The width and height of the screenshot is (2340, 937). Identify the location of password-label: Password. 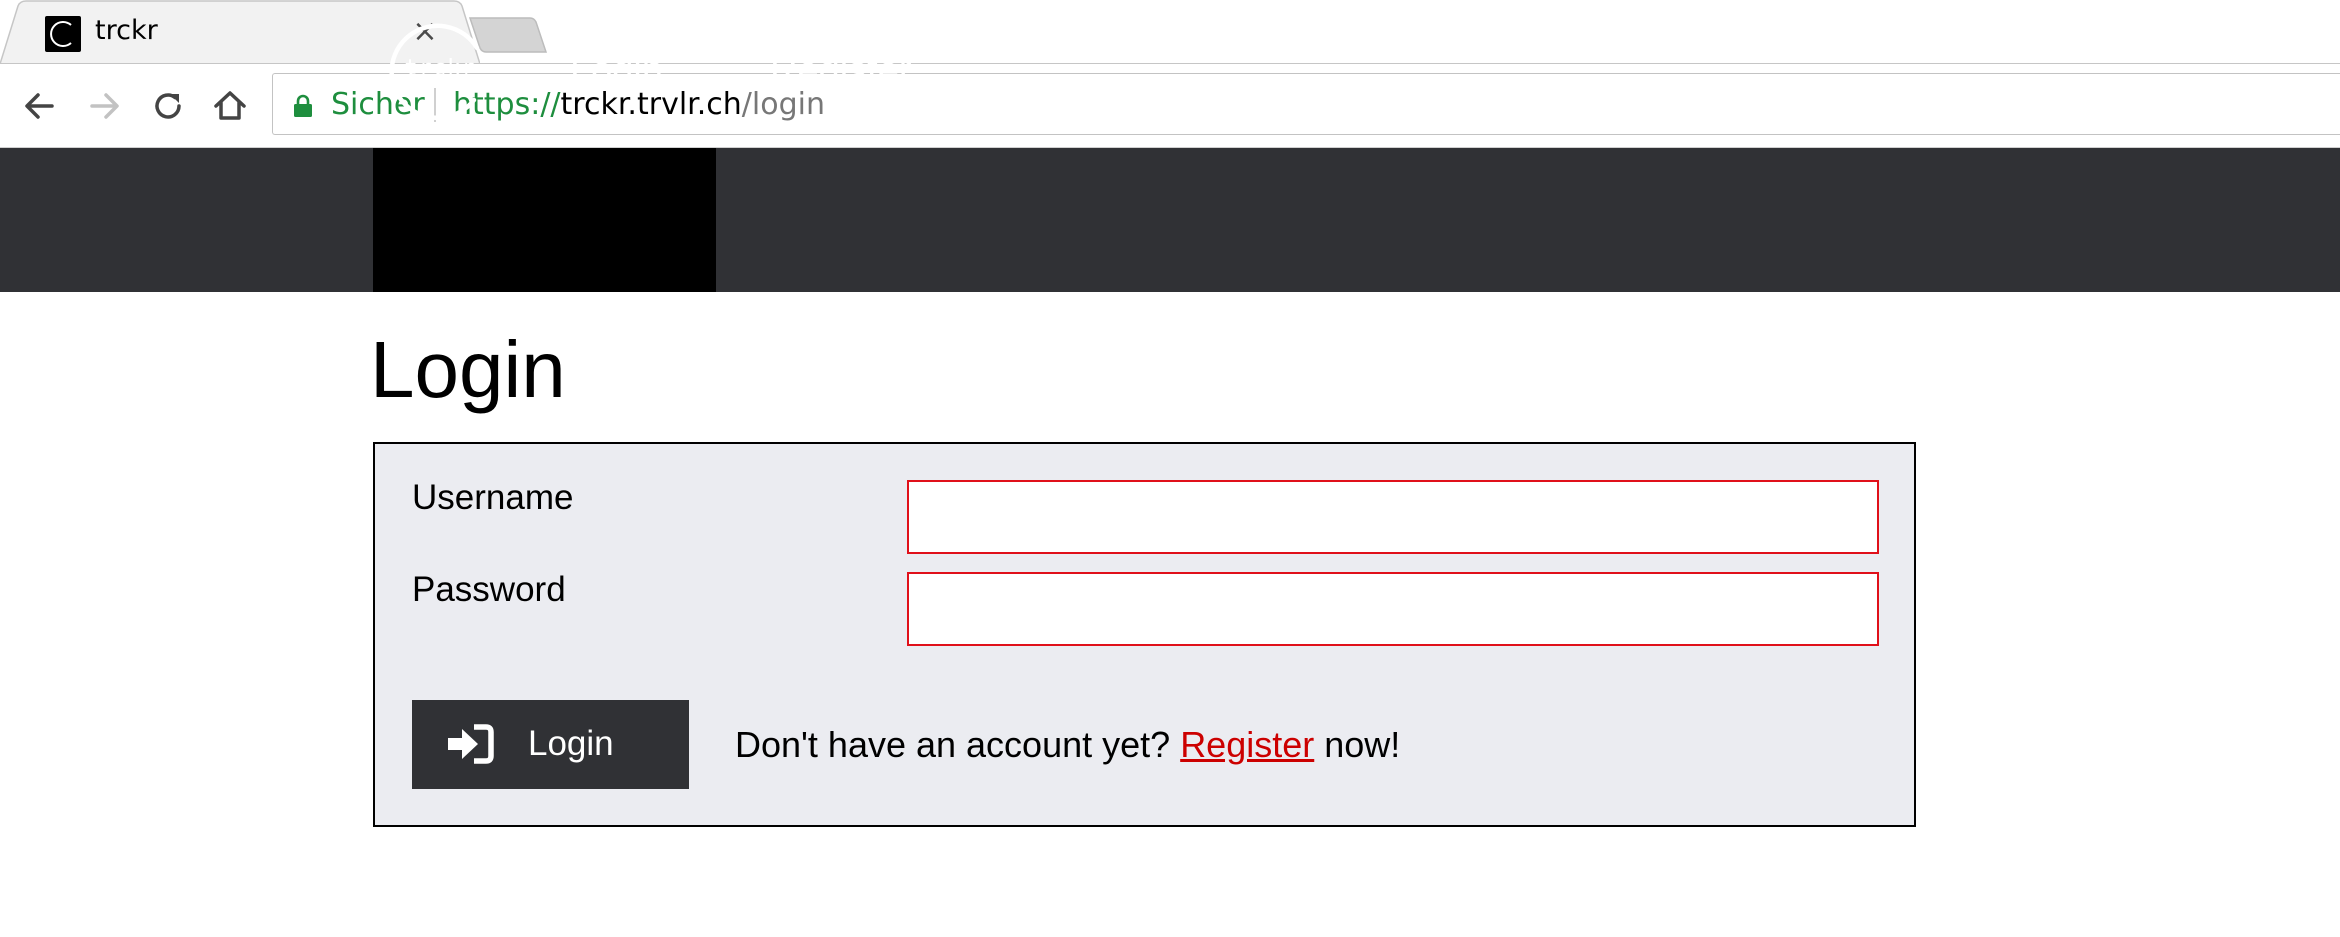
(489, 589).